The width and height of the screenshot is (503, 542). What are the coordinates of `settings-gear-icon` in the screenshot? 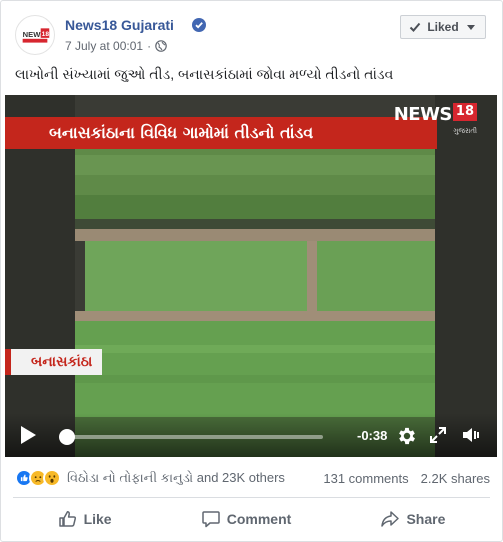 It's located at (407, 436).